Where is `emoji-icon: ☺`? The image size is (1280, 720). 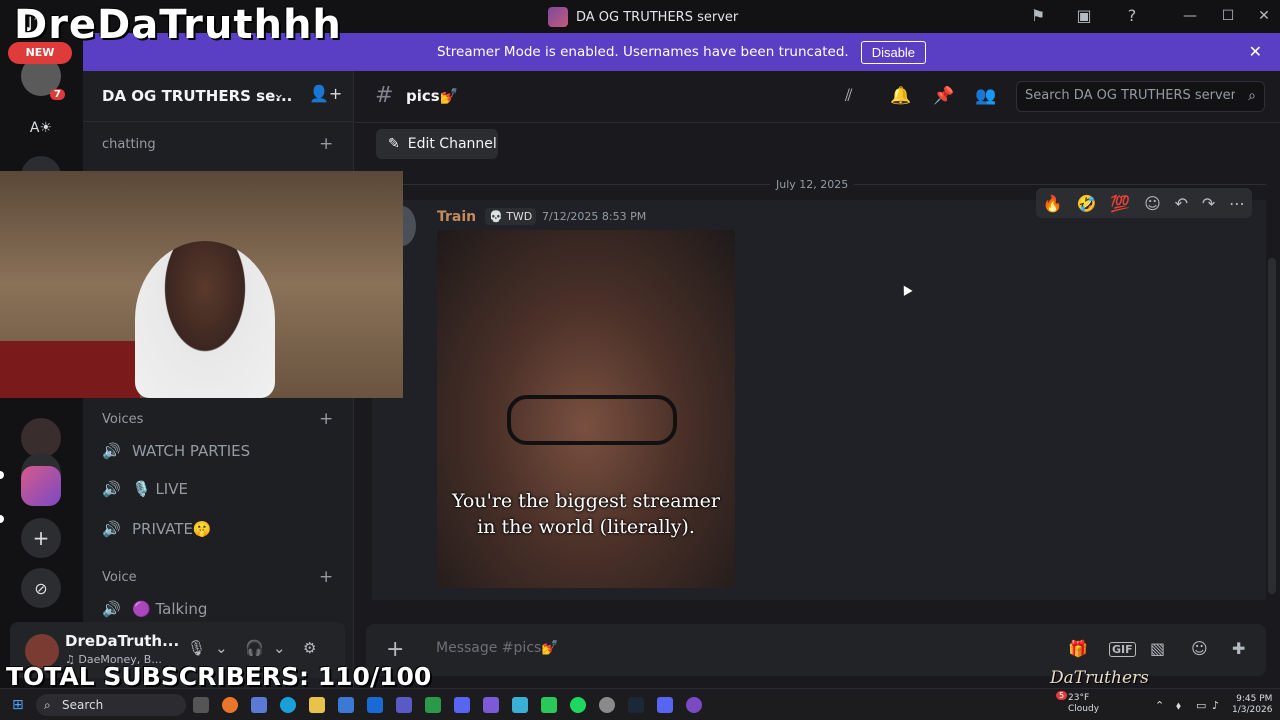
emoji-icon: ☺ is located at coordinates (1199, 648).